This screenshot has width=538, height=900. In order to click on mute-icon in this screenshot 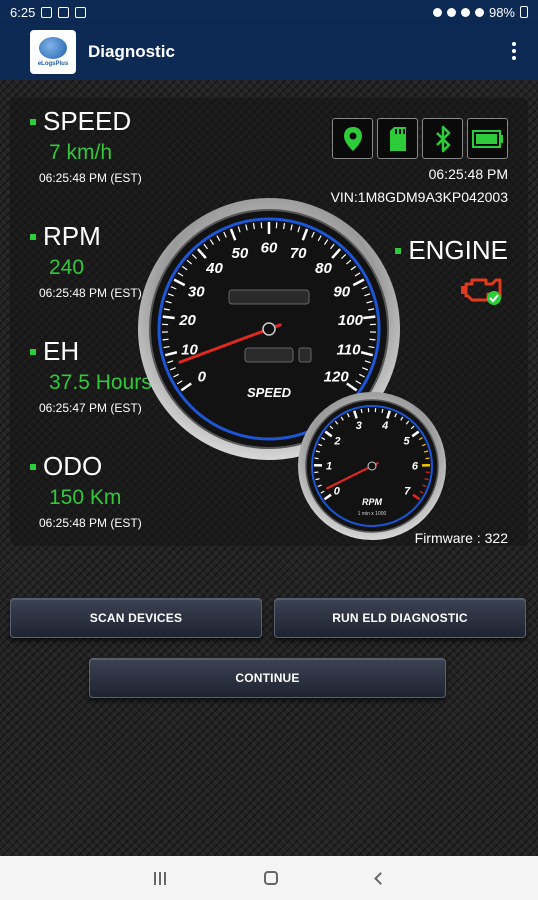, I will do `click(437, 12)`.